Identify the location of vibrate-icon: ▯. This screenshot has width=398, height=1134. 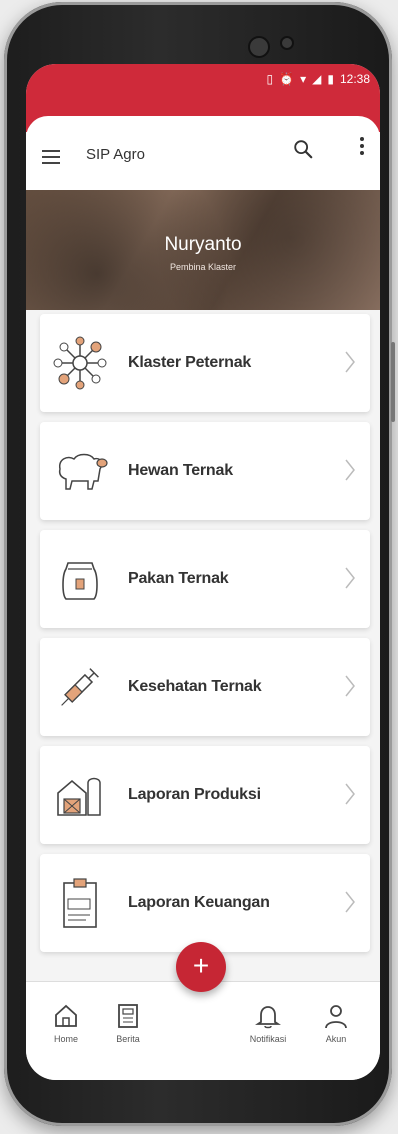
(270, 79).